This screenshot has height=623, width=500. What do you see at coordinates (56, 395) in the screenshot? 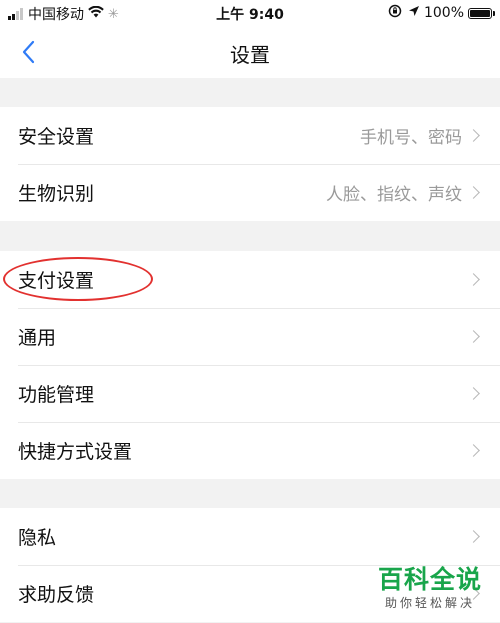
I see `row-label: 功能管理` at bounding box center [56, 395].